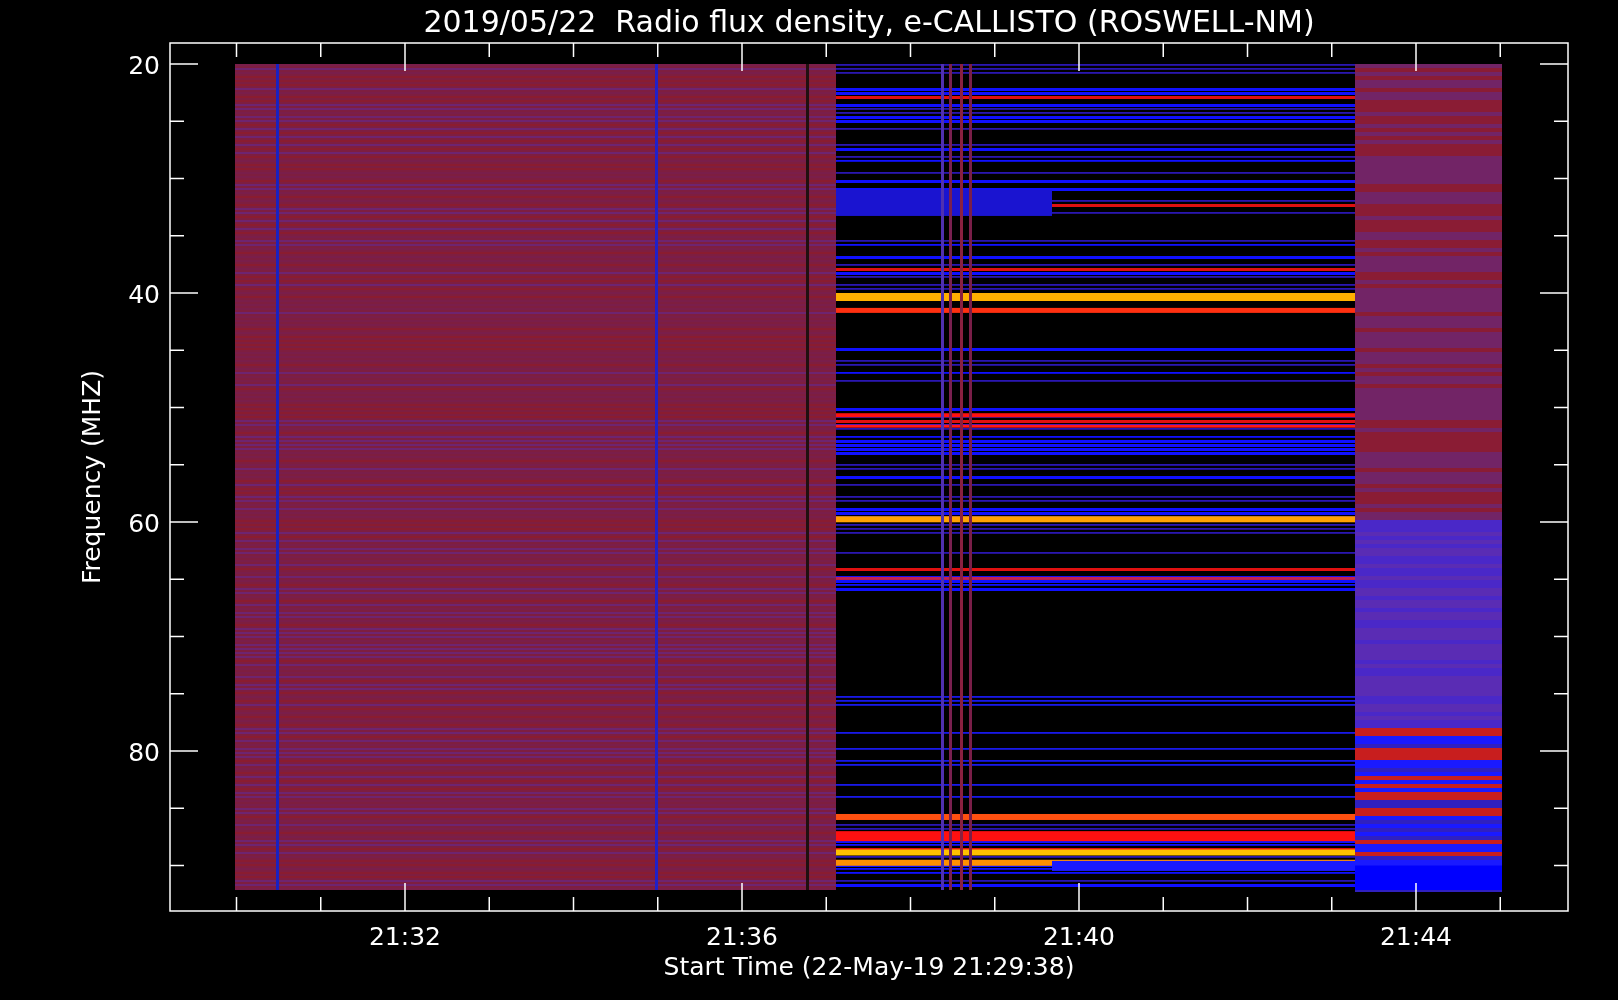 This screenshot has width=1618, height=1000. Describe the element at coordinates (1079, 936) in the screenshot. I see `x-tick-label: 21:40` at that location.